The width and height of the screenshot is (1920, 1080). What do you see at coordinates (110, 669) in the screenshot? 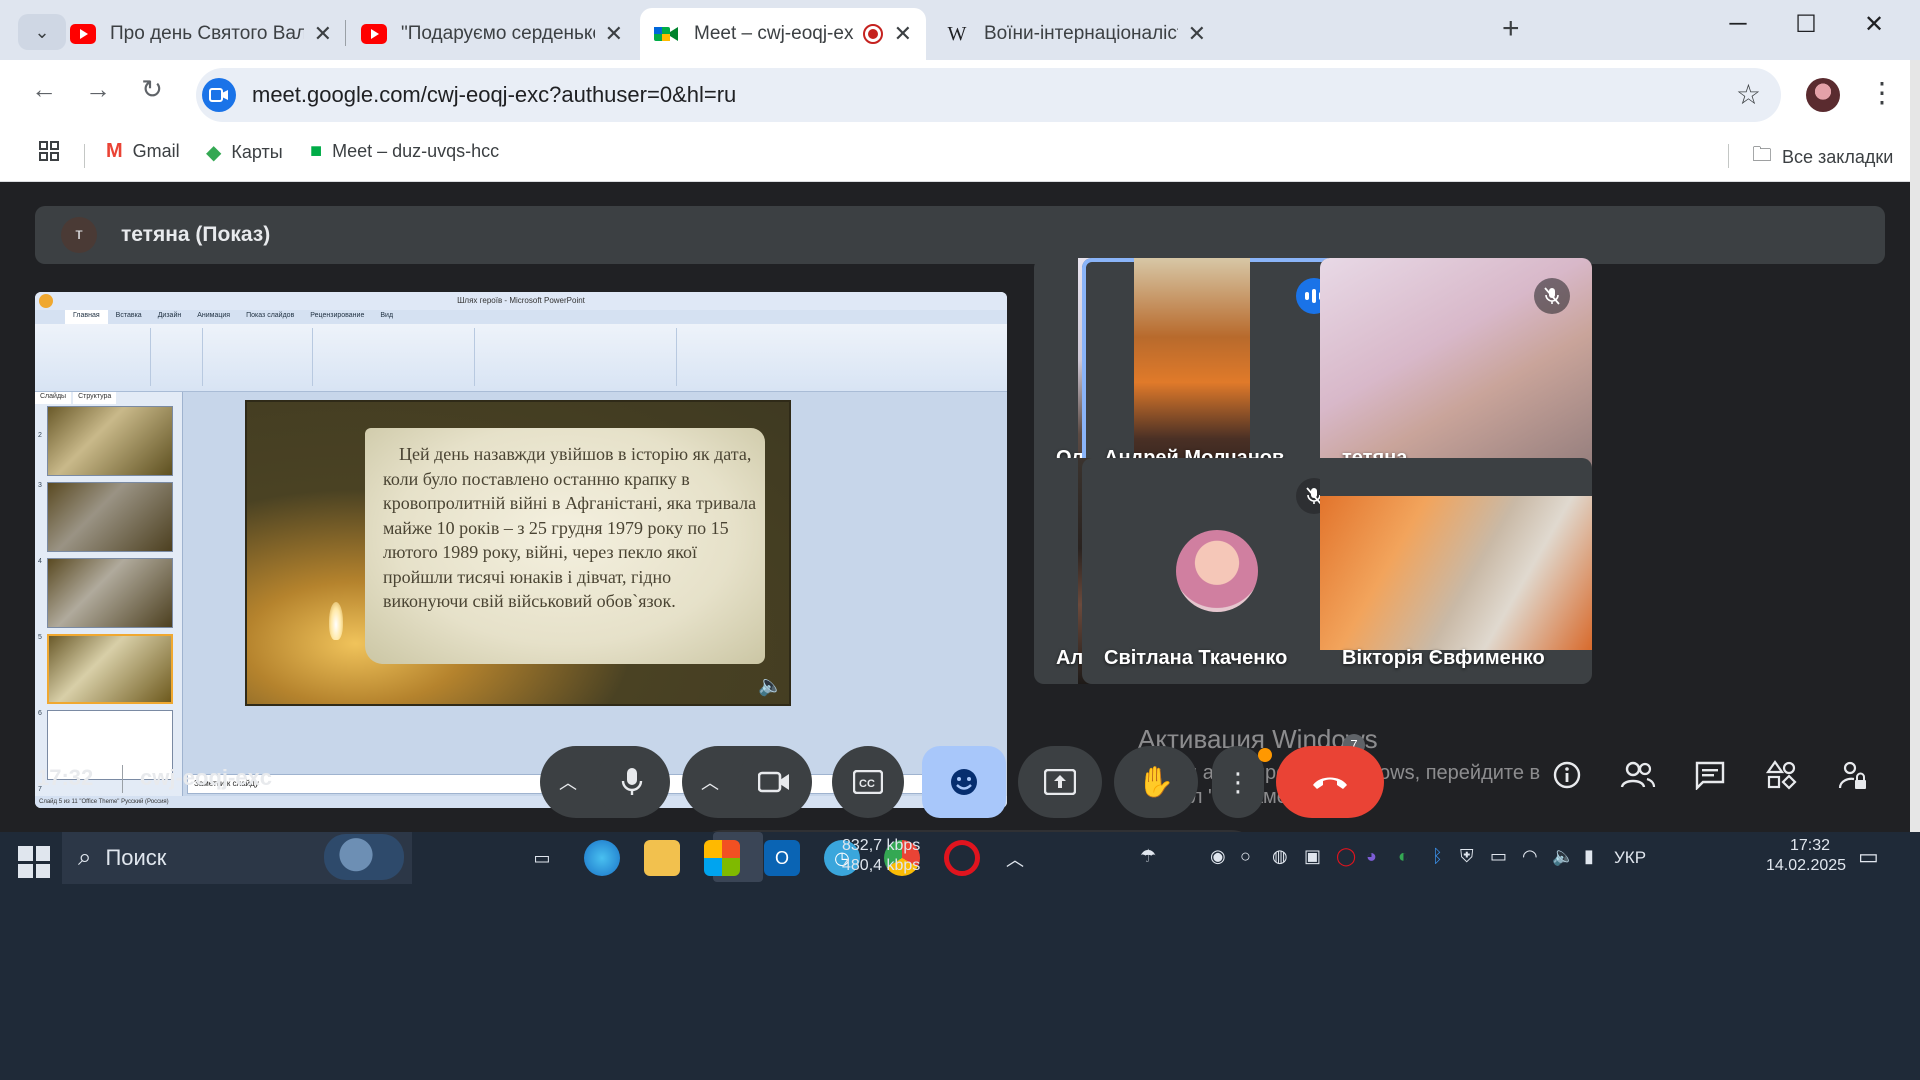
I see `slide-thumbnail-selected` at bounding box center [110, 669].